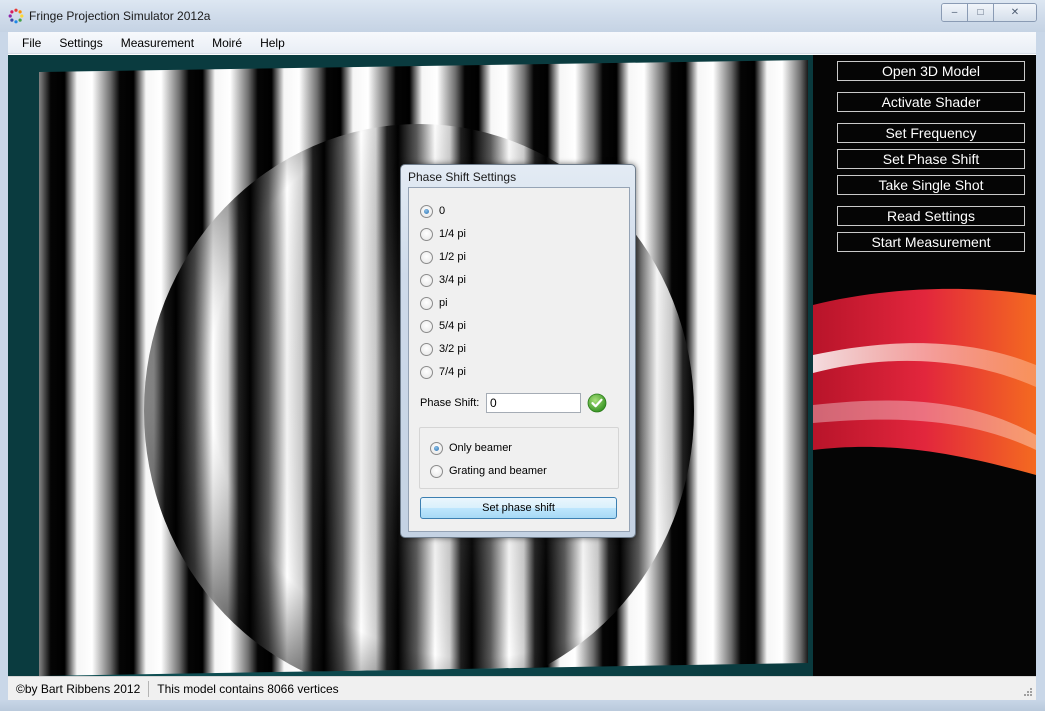 Image resolution: width=1045 pixels, height=711 pixels. What do you see at coordinates (1040, 366) in the screenshot?
I see `window-frame-right` at bounding box center [1040, 366].